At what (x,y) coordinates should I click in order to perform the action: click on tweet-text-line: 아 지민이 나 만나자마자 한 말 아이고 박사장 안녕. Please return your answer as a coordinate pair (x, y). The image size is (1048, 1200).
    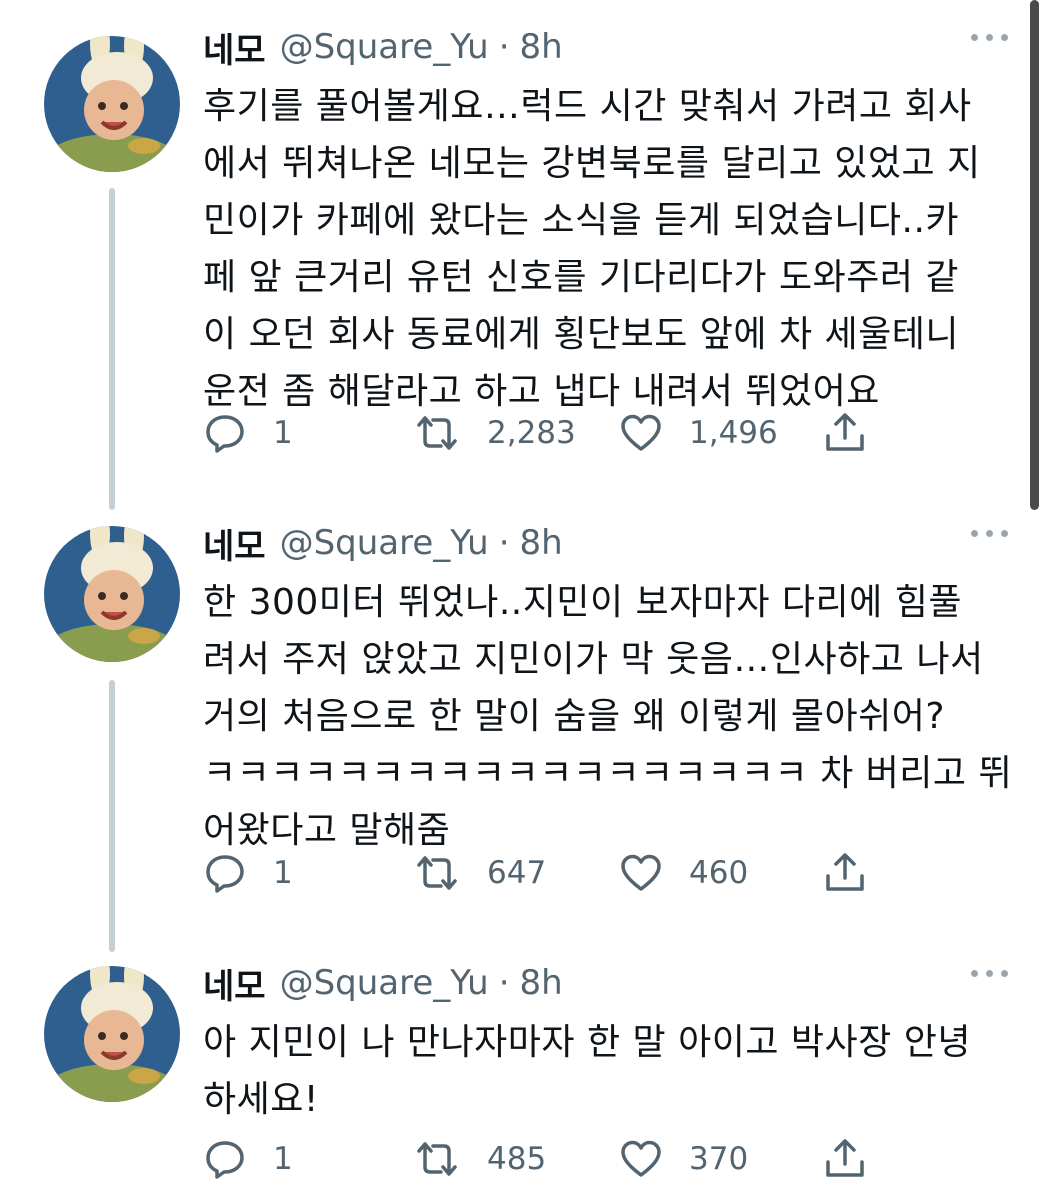
    Looking at the image, I should click on (587, 1042).